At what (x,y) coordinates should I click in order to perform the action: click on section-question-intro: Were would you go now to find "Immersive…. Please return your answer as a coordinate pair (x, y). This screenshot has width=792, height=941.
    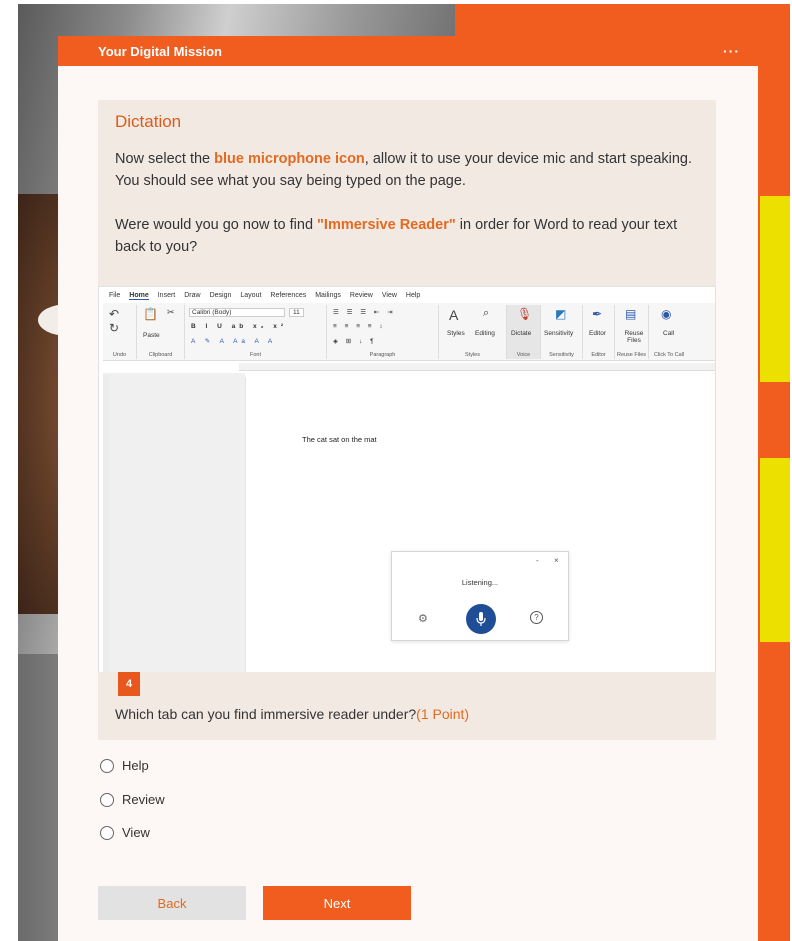
    Looking at the image, I should click on (396, 236).